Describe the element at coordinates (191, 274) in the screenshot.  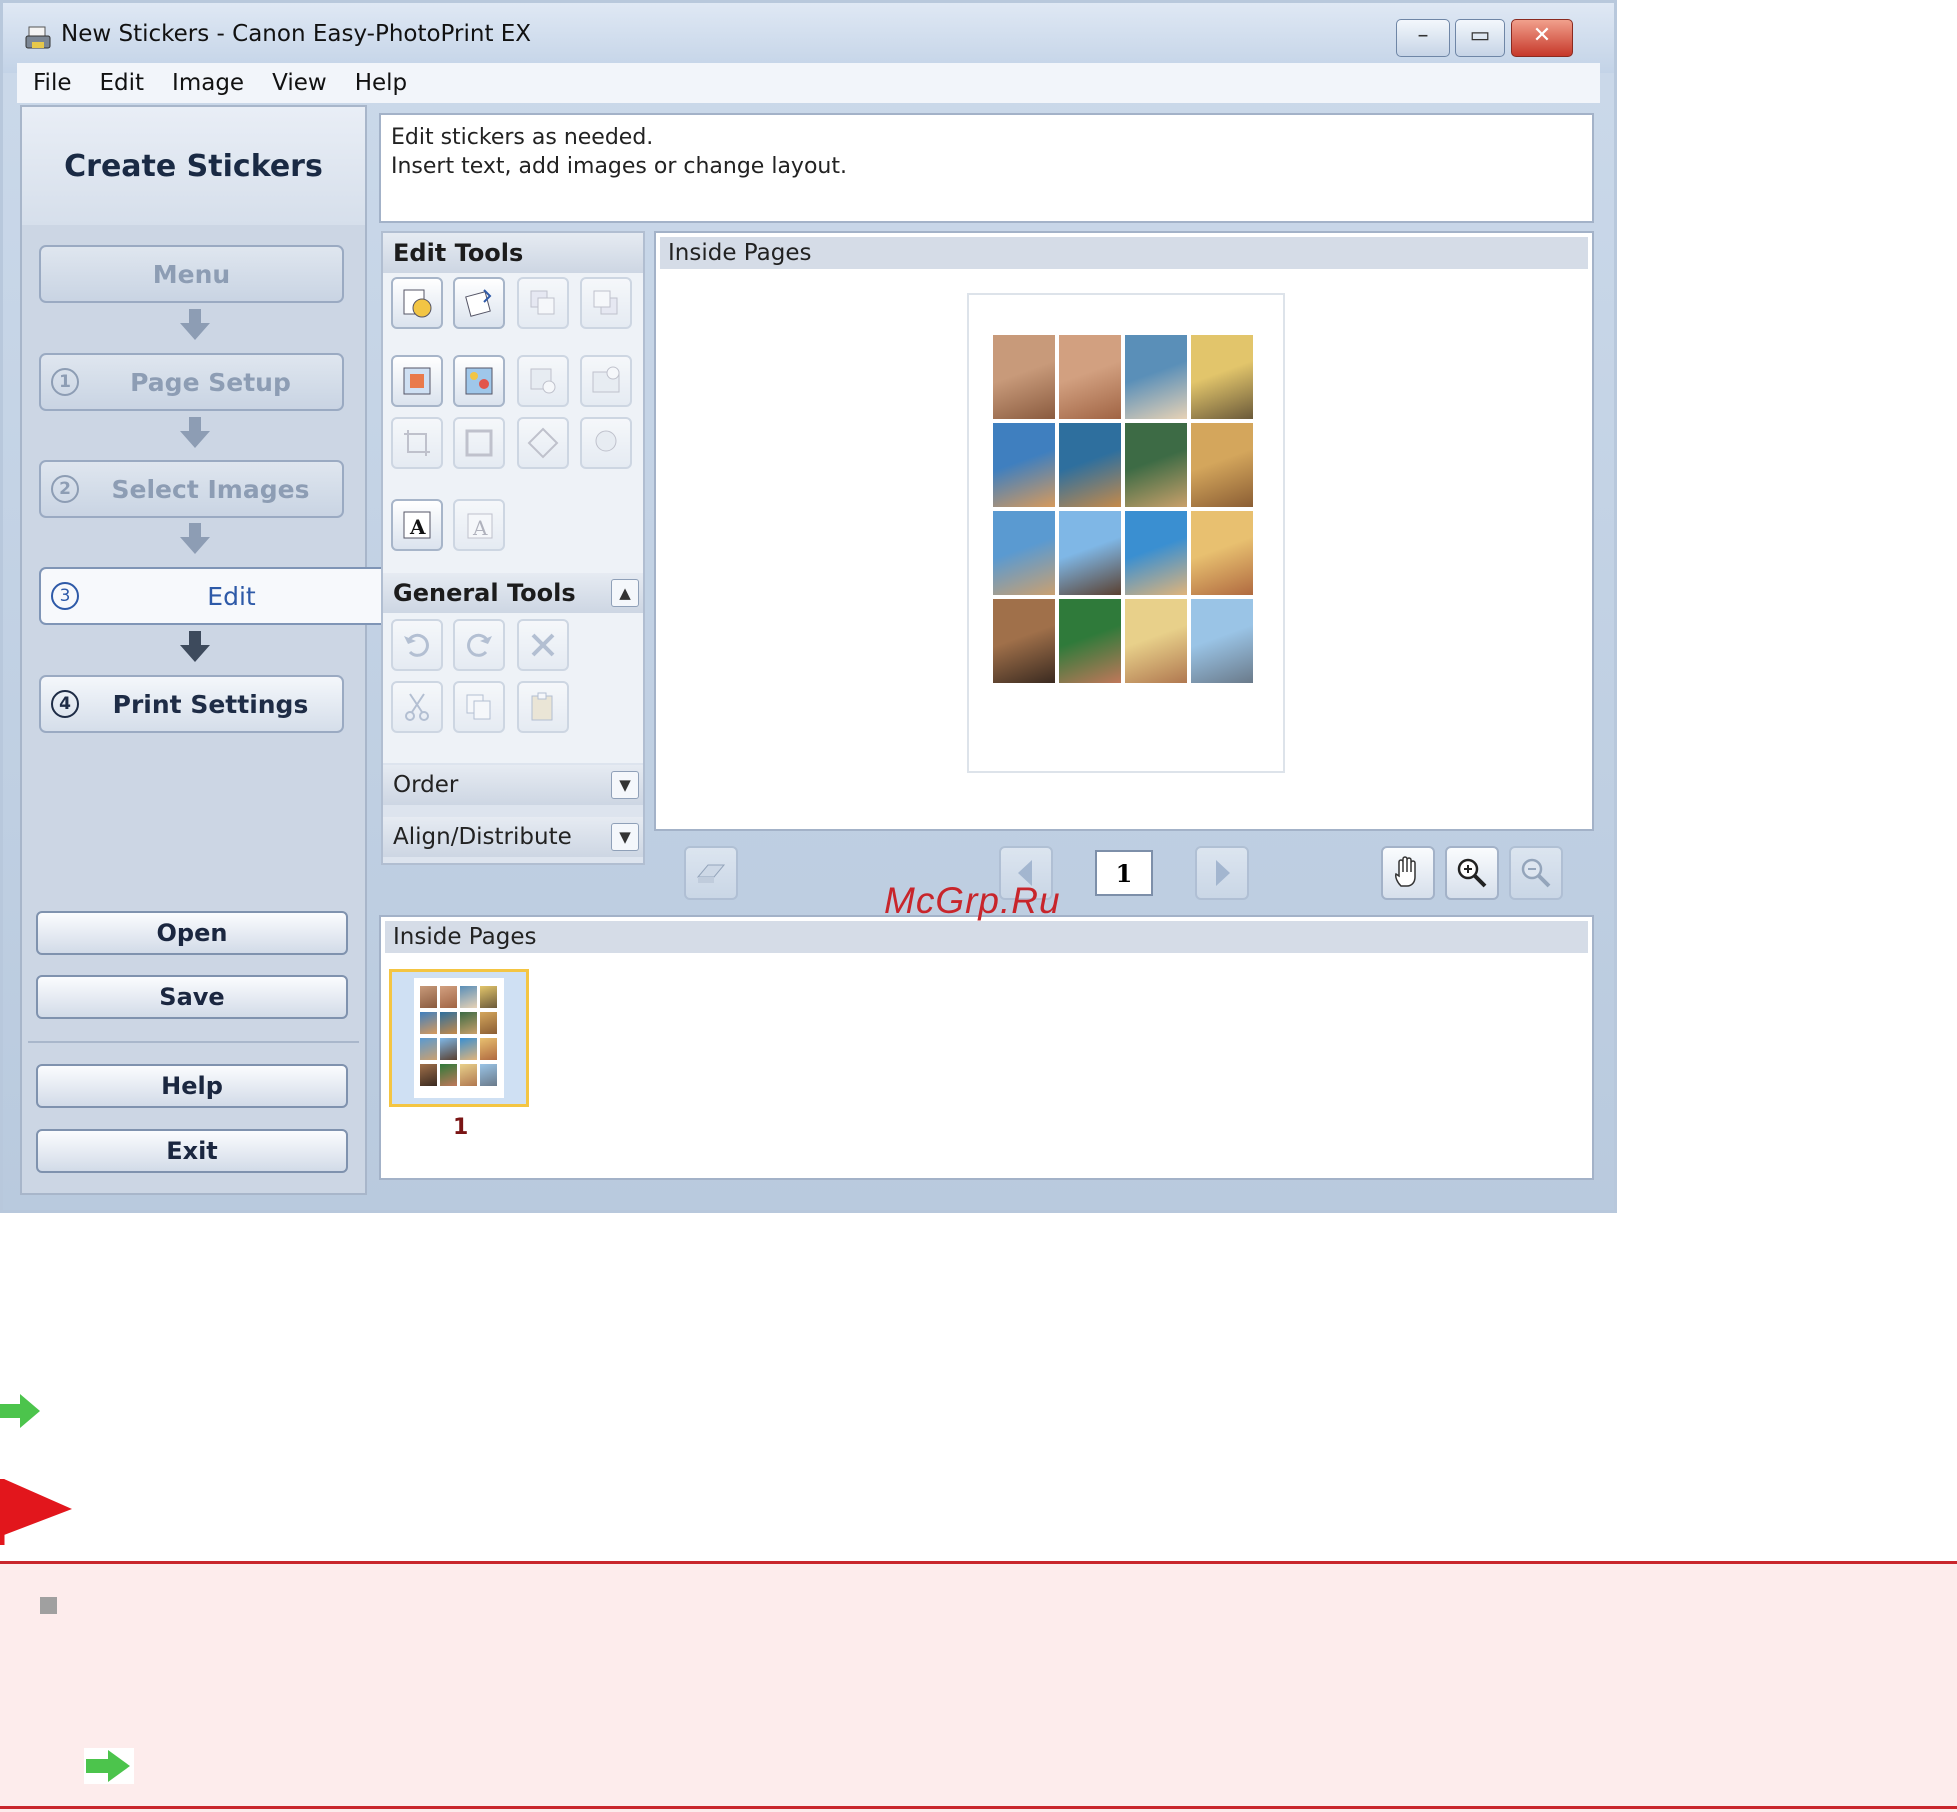
I see `step-menu-button: Menu` at that location.